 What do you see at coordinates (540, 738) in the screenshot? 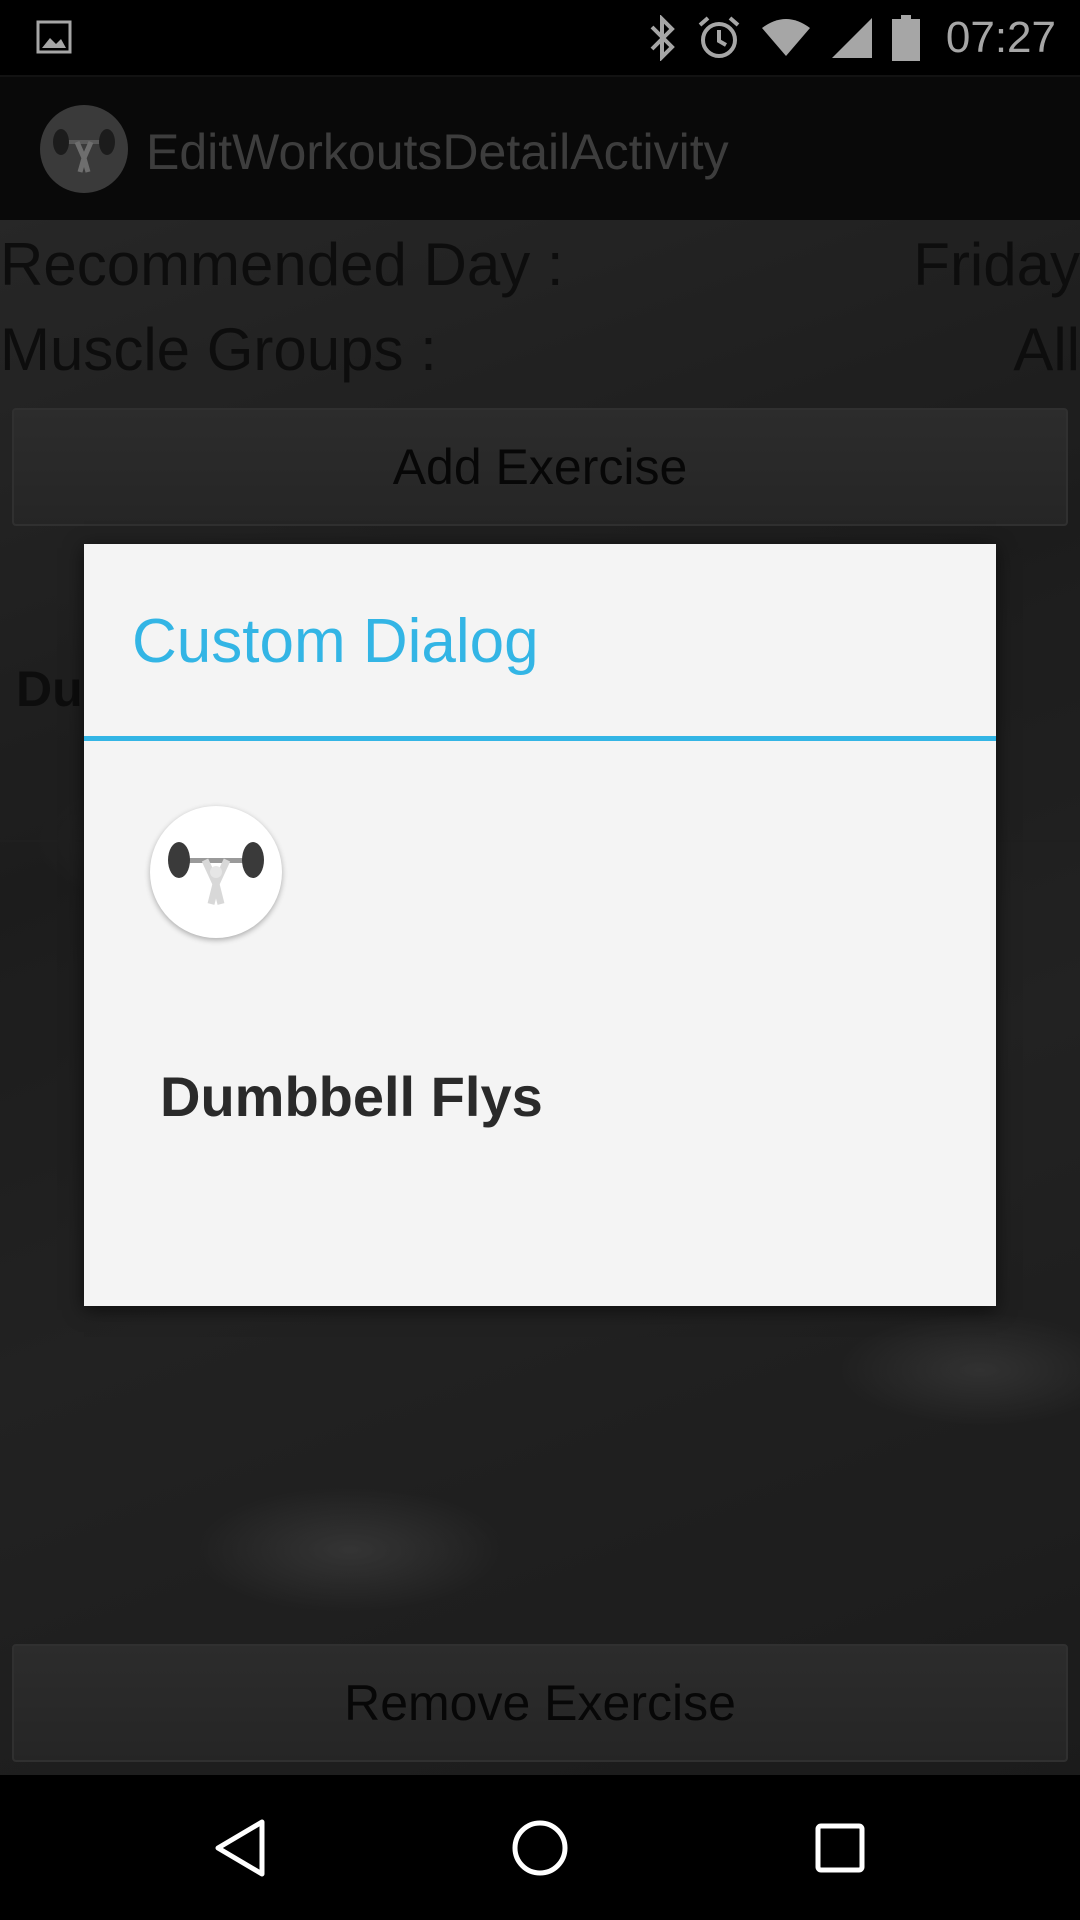
I see `dialog-title-divider` at bounding box center [540, 738].